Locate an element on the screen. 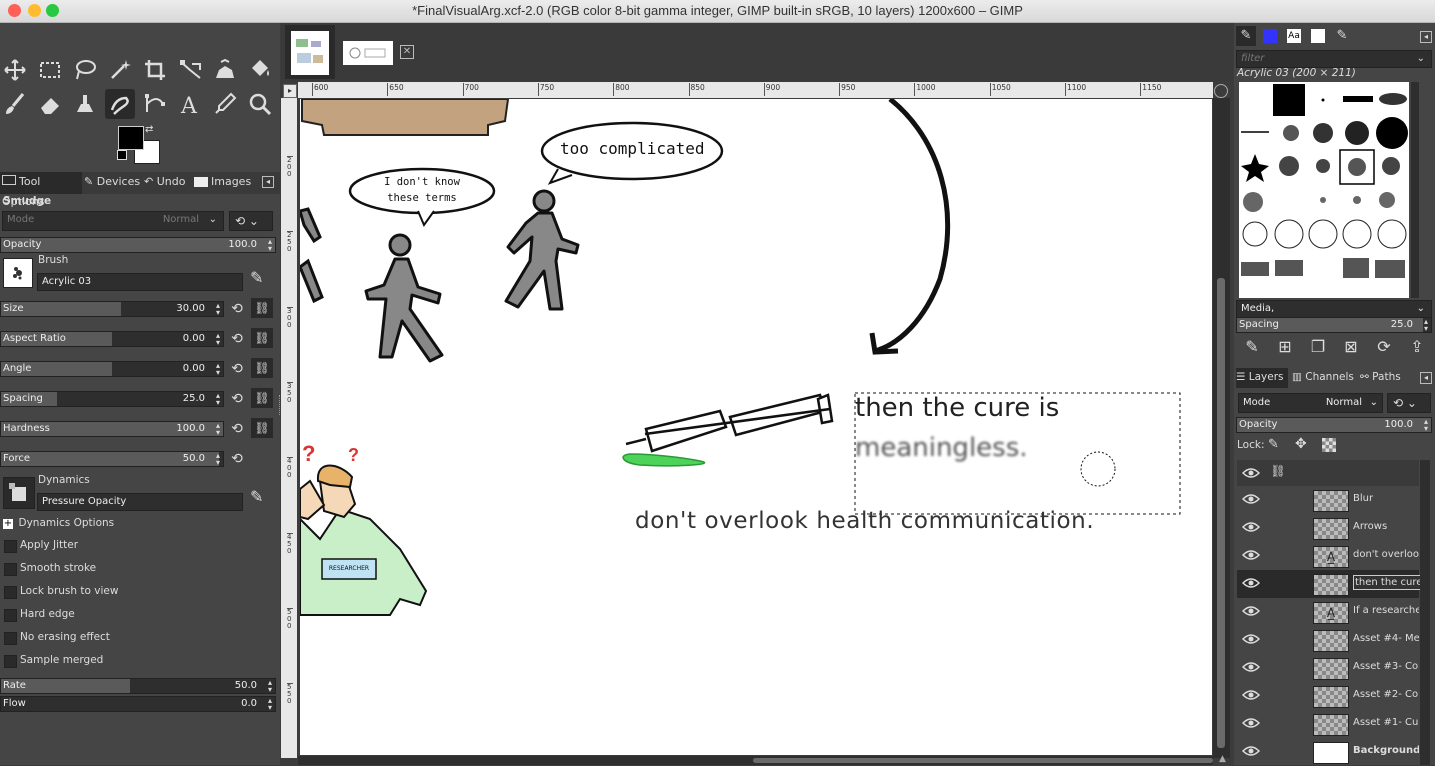 The width and height of the screenshot is (1435, 766). rate-slider: Rate 50.0 ▴ ▾ is located at coordinates (138, 686).